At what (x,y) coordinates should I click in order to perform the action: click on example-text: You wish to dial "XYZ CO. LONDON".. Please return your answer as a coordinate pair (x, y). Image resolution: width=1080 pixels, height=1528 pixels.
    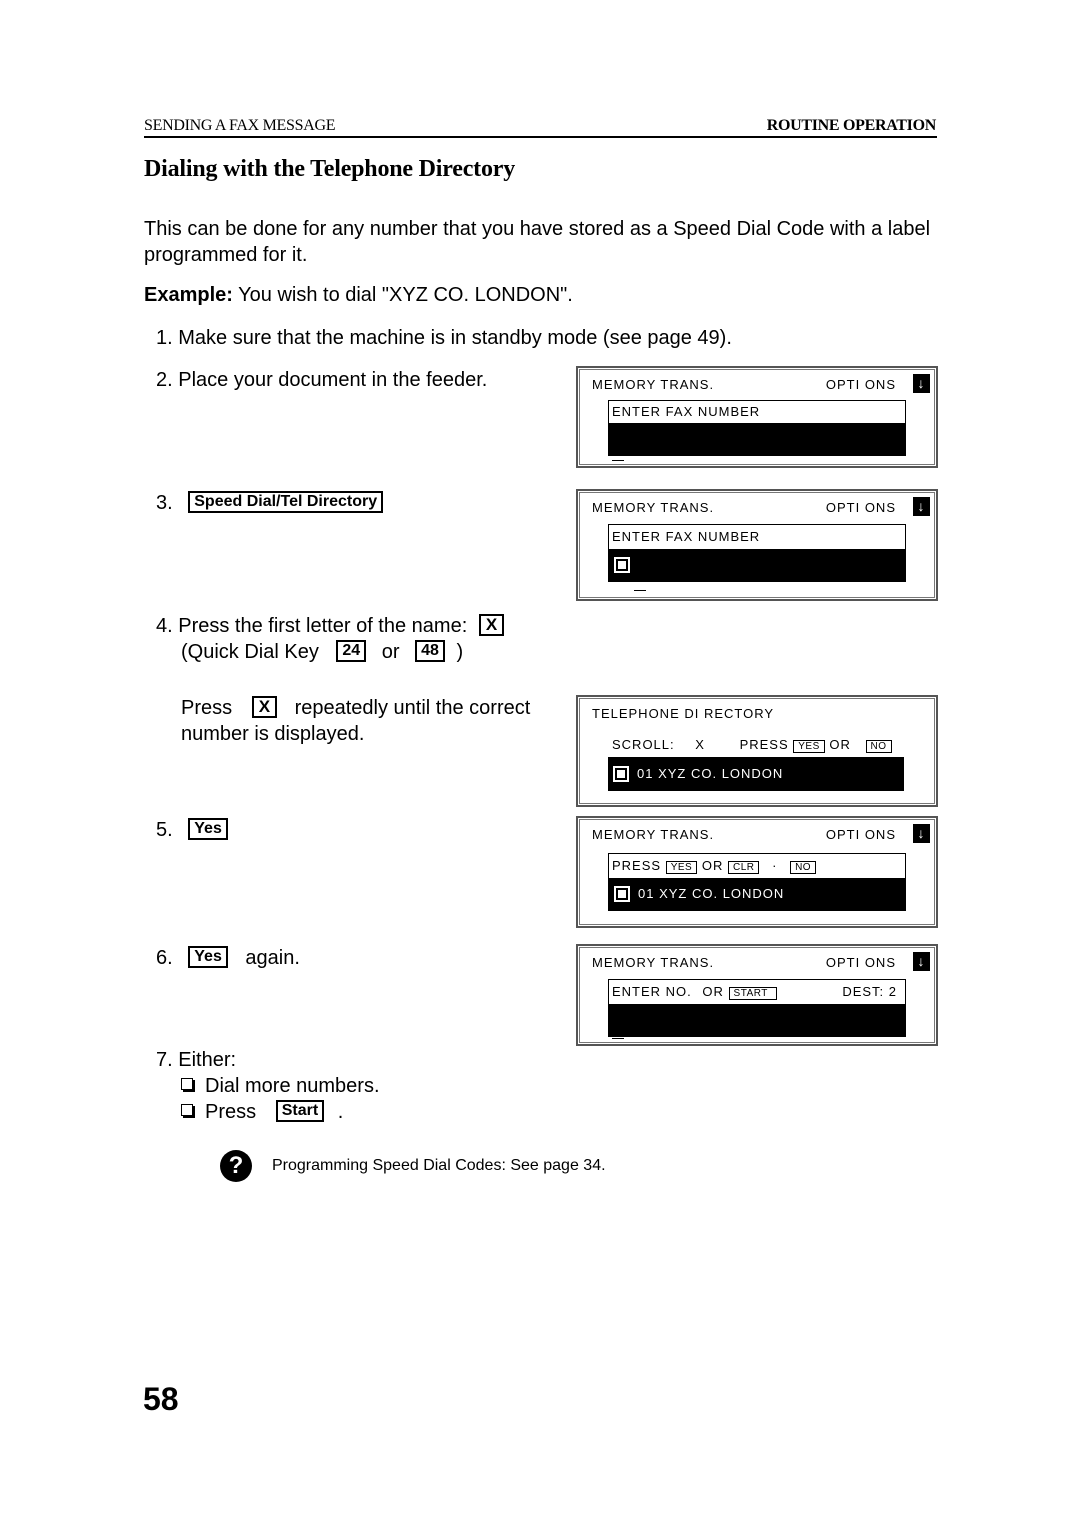
    Looking at the image, I should click on (402, 295).